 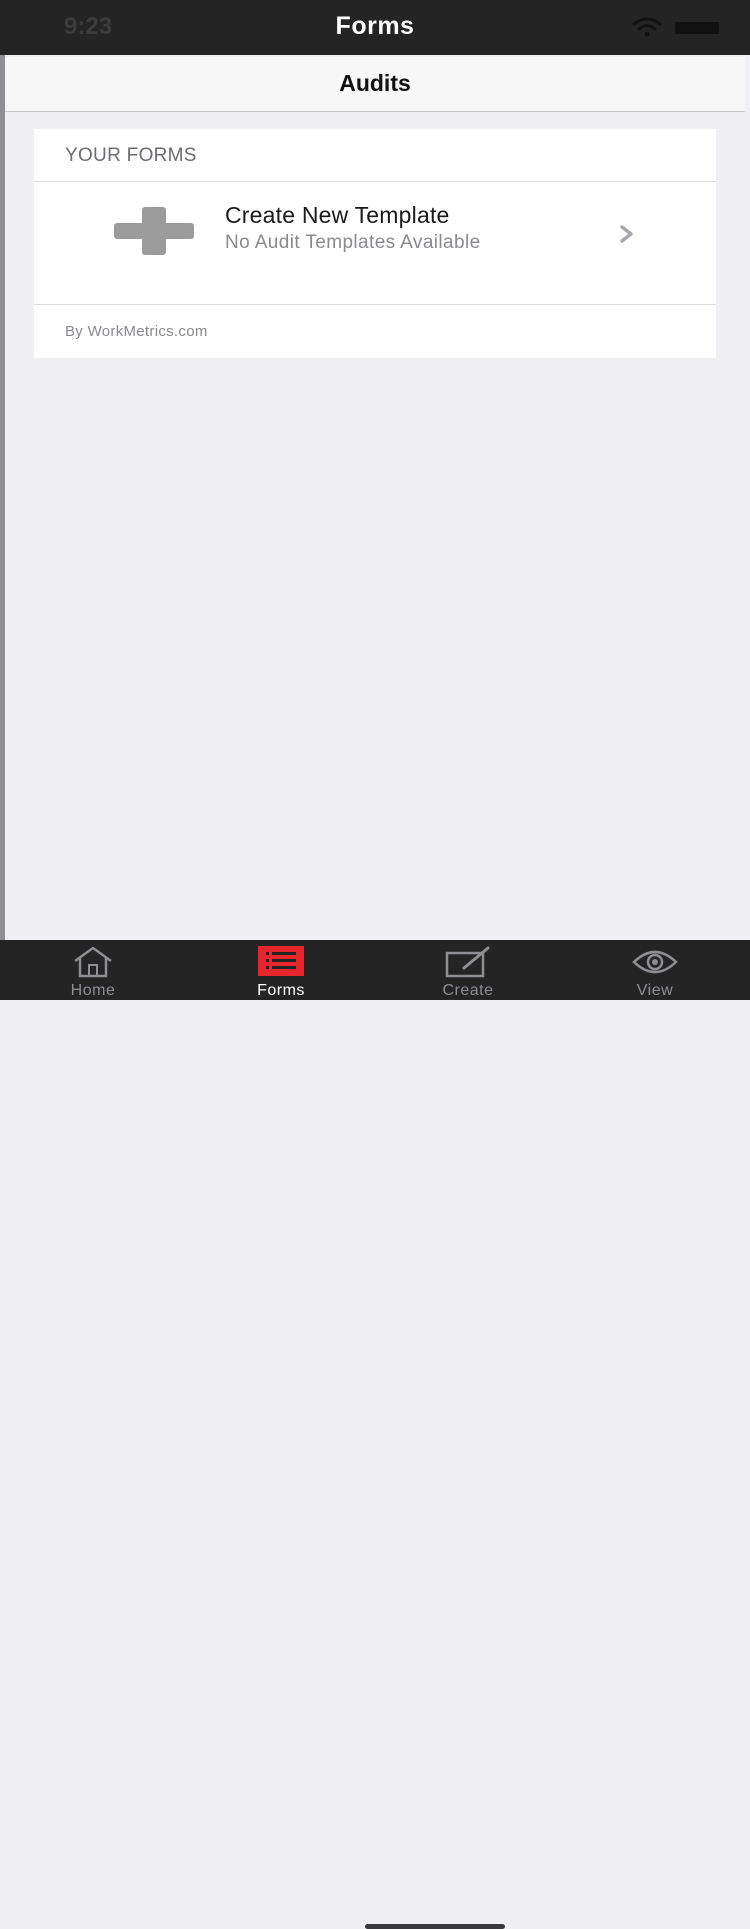 What do you see at coordinates (626, 234) in the screenshot?
I see `chevron-right-icon` at bounding box center [626, 234].